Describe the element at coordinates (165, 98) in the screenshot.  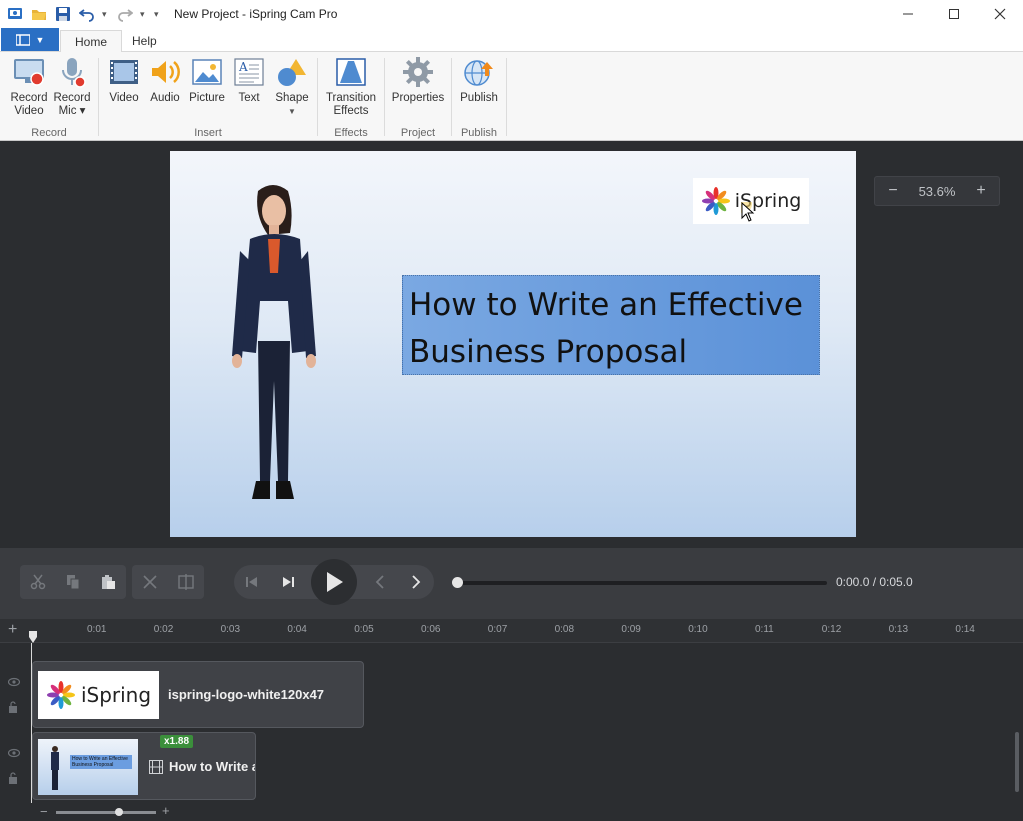
I see `audio-label: Audio` at that location.